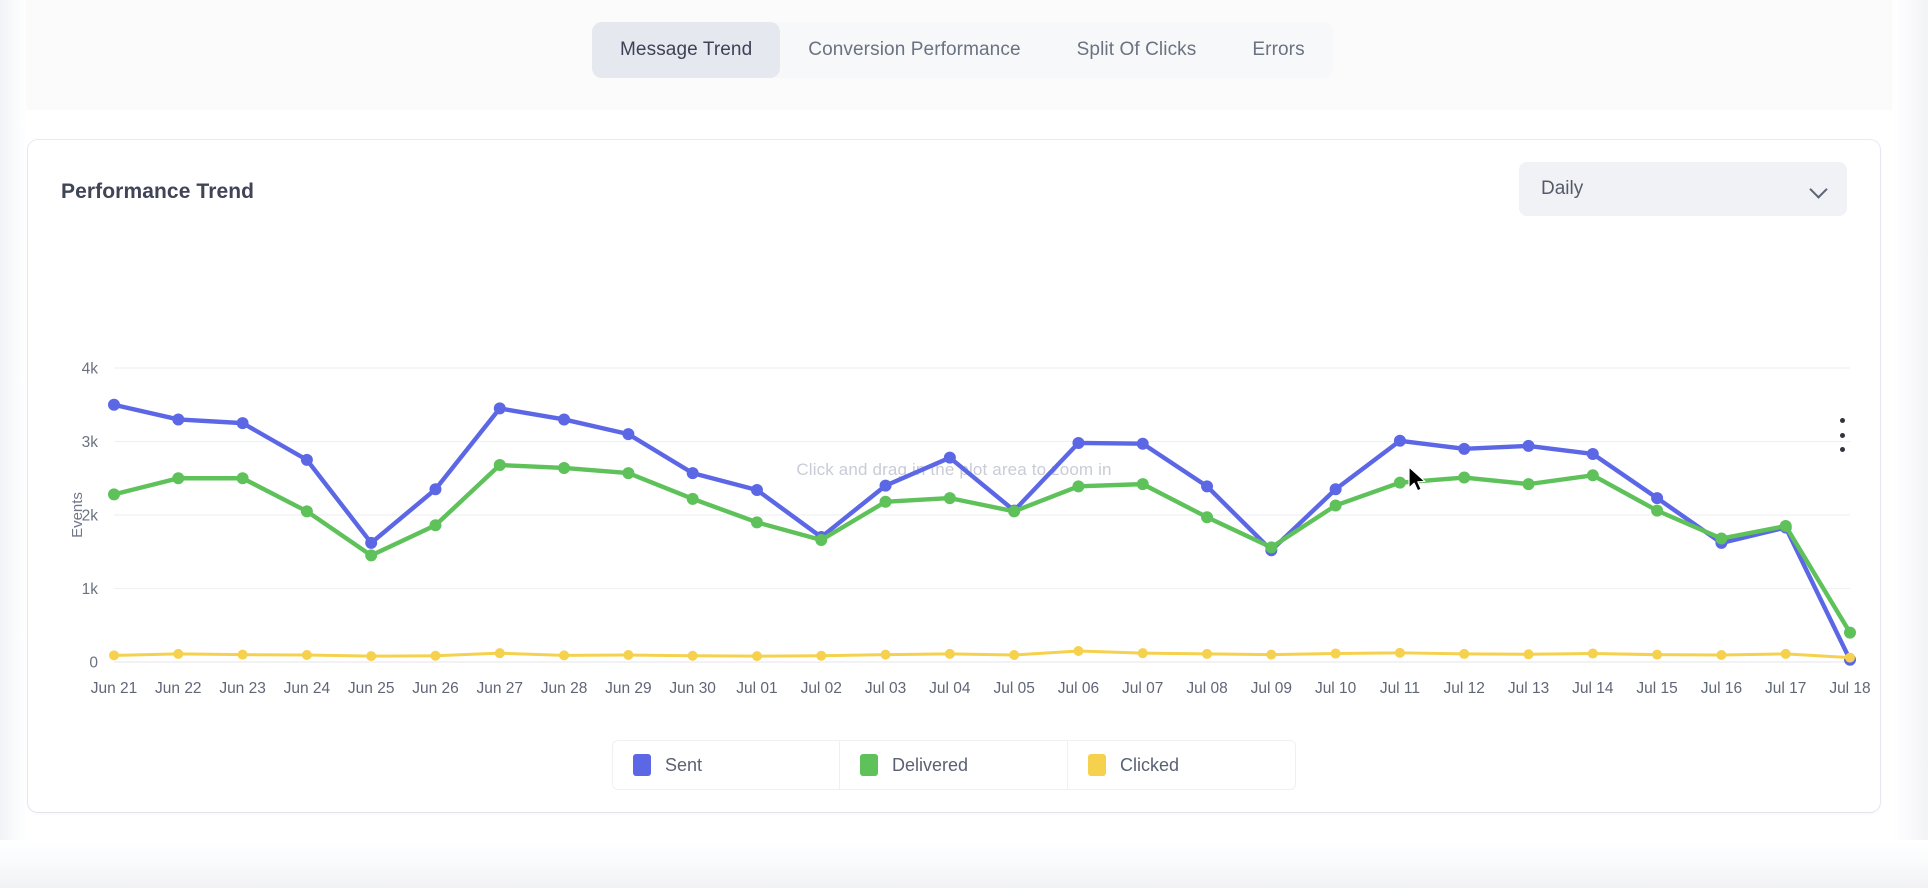 Image resolution: width=1928 pixels, height=888 pixels. What do you see at coordinates (914, 50) in the screenshot?
I see `tab-conversion-performance: Conversion Performance` at bounding box center [914, 50].